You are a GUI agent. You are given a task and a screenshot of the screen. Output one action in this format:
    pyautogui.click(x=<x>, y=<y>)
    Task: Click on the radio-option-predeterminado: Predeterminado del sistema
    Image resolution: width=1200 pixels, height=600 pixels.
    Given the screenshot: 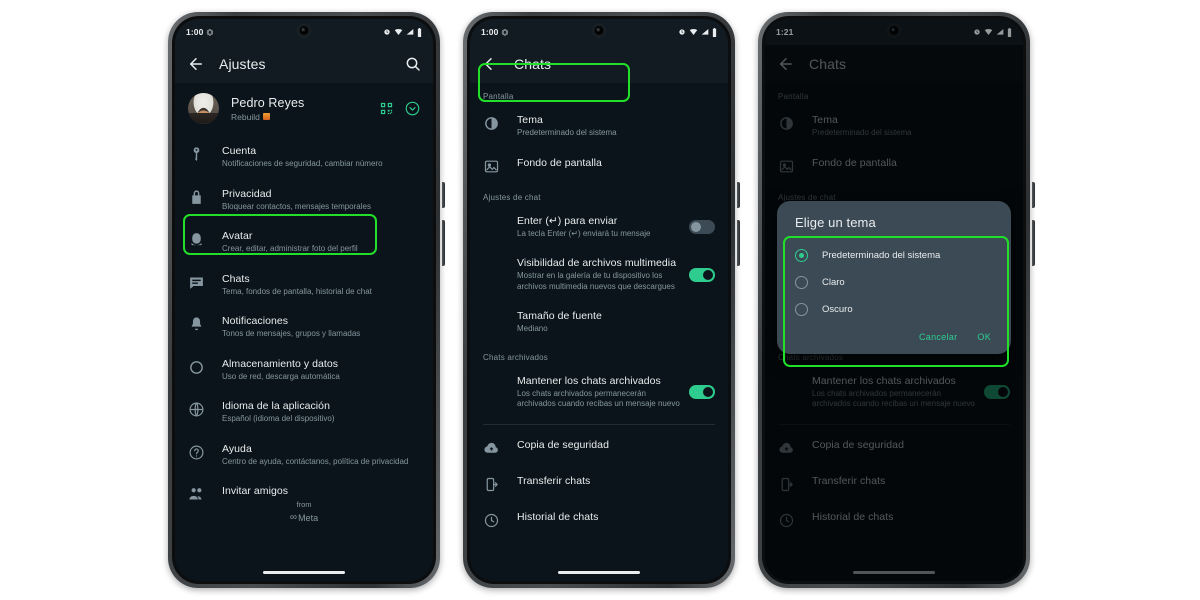 What is the action you would take?
    pyautogui.click(x=894, y=255)
    